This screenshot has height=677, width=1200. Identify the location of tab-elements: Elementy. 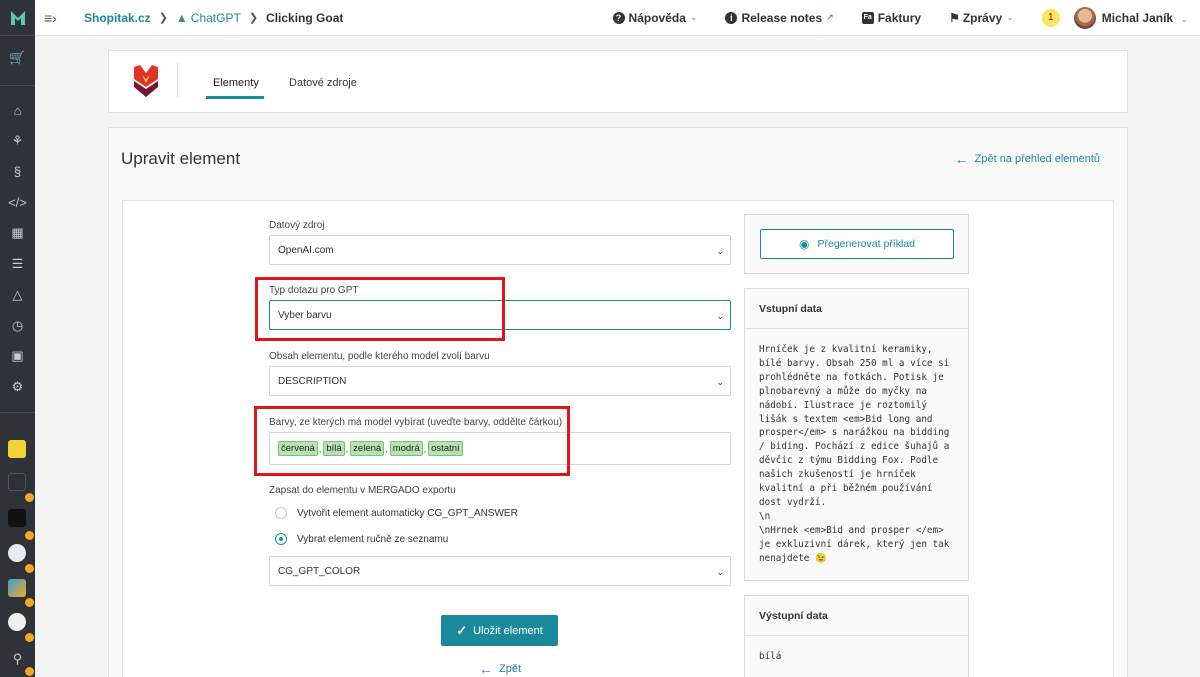
(236, 83).